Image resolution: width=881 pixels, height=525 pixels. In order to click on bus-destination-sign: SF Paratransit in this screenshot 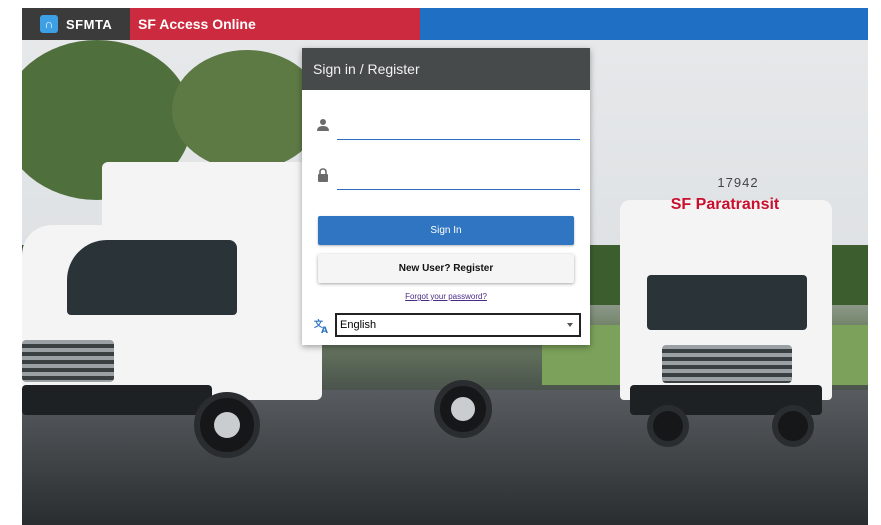, I will do `click(725, 204)`.